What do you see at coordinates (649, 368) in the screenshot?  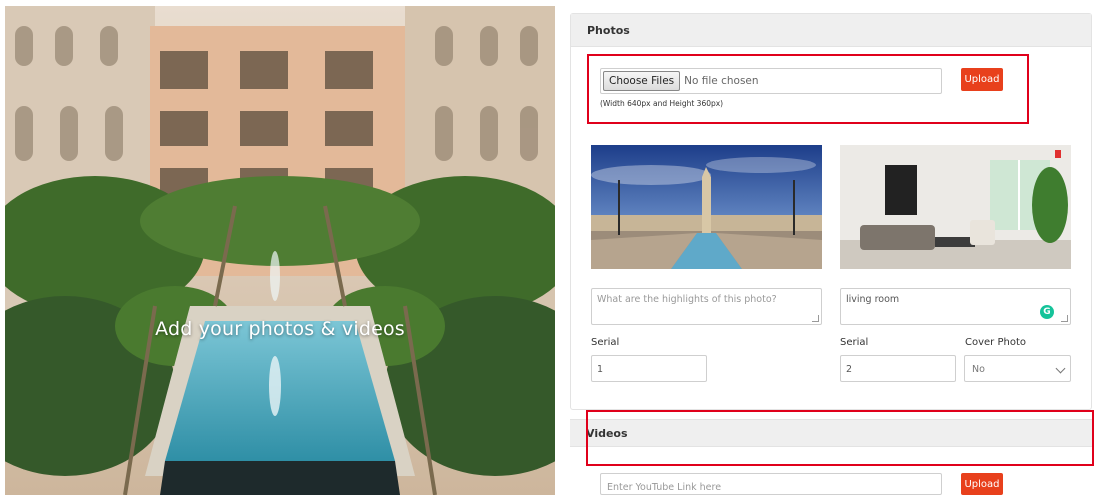 I see `photo-1-serial-input: 1` at bounding box center [649, 368].